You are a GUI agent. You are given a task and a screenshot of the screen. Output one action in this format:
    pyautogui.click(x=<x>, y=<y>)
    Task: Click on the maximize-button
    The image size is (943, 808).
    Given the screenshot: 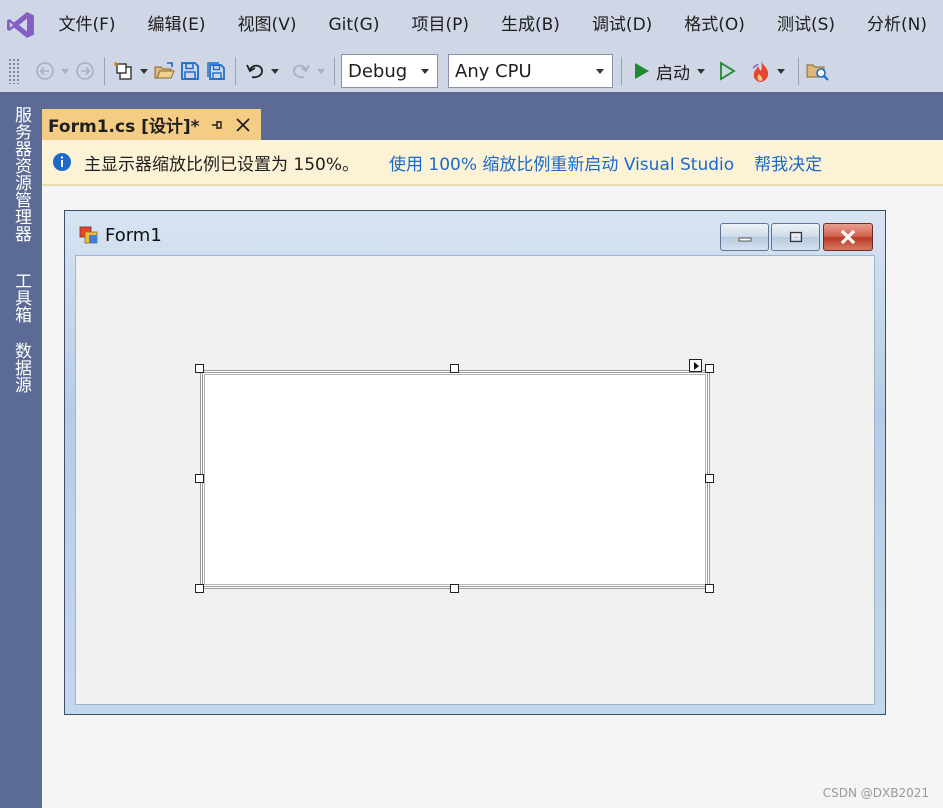 What is the action you would take?
    pyautogui.click(x=795, y=237)
    